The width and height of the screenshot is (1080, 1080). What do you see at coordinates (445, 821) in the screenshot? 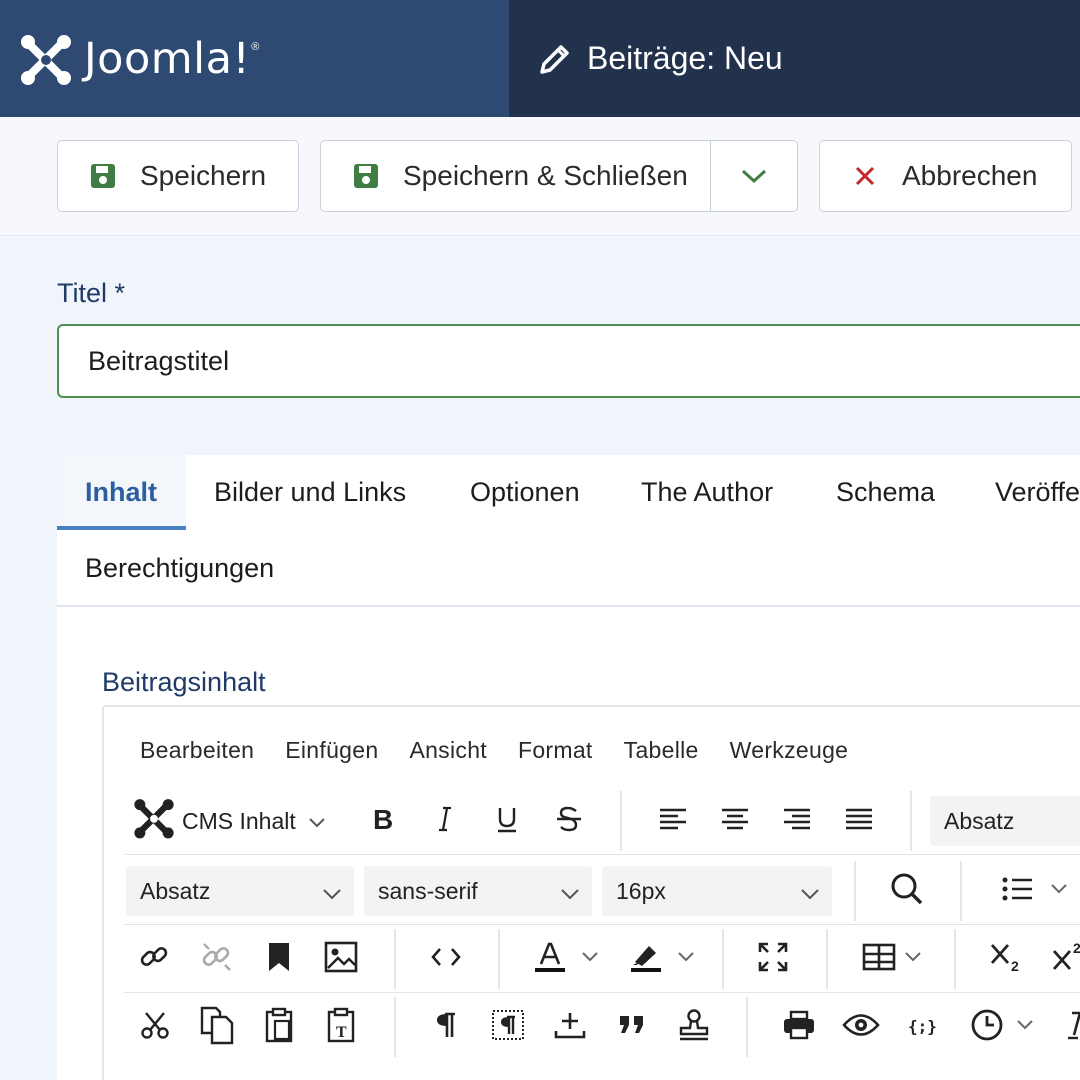
I see `italic-button` at bounding box center [445, 821].